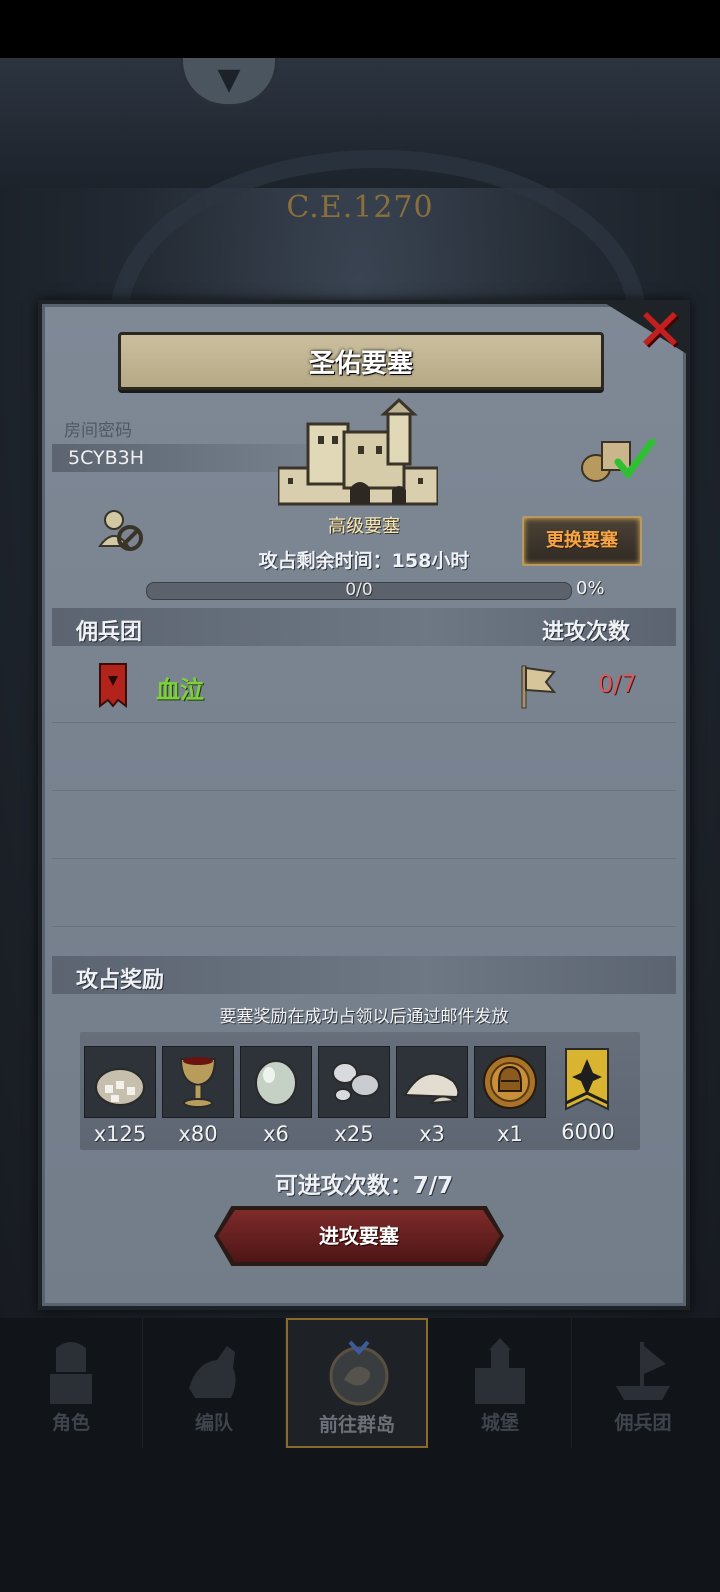  I want to click on reward-item: x6, so click(276, 1096).